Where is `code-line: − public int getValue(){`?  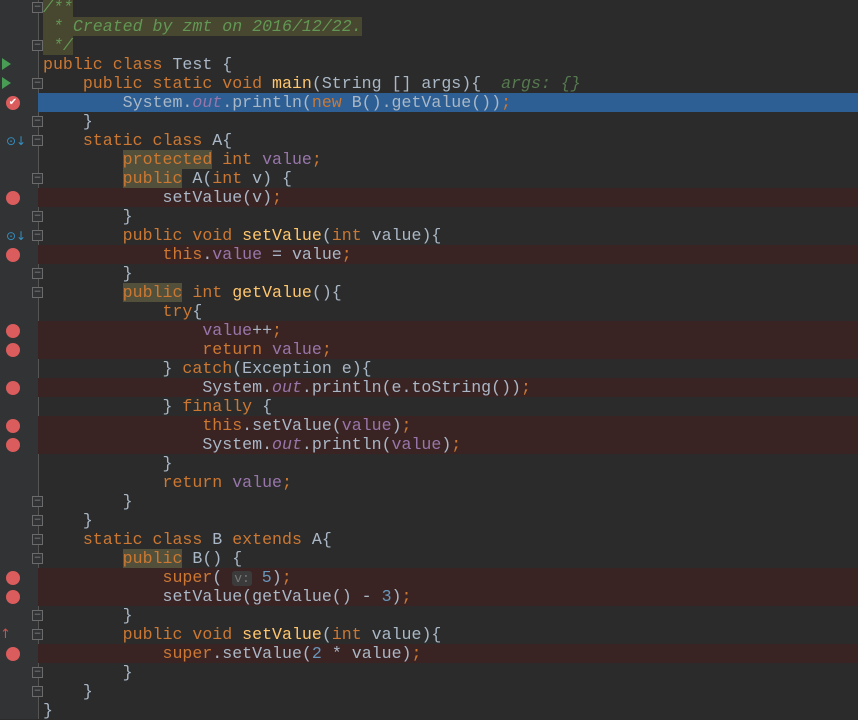
code-line: − public int getValue(){ is located at coordinates (429, 292).